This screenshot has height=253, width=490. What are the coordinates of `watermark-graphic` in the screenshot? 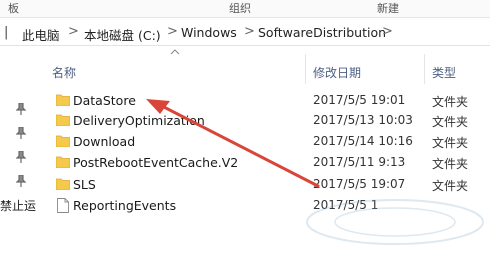 It's located at (395, 222).